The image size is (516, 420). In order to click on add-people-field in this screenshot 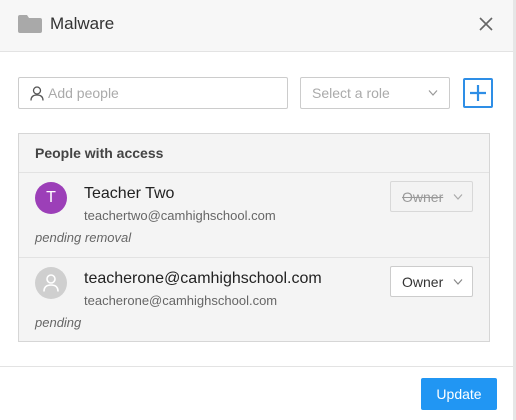, I will do `click(153, 93)`.